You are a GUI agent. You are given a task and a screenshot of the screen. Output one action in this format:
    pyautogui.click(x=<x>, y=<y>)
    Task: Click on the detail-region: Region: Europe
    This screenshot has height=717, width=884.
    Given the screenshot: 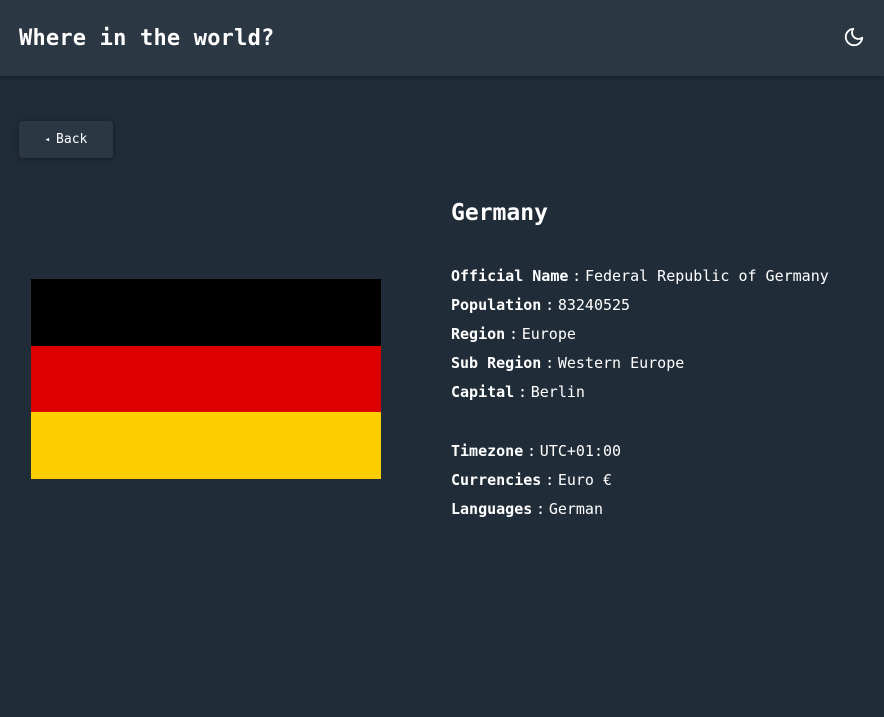 What is the action you would take?
    pyautogui.click(x=666, y=334)
    